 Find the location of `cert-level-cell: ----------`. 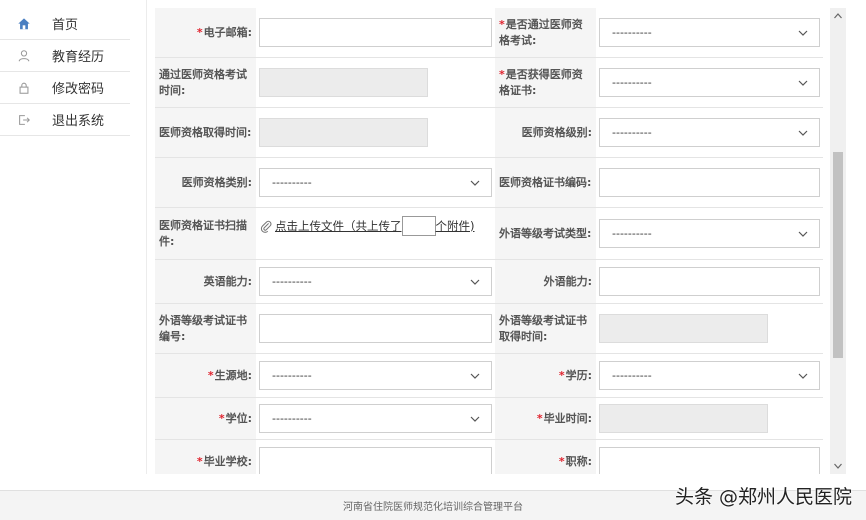

cert-level-cell: ---------- is located at coordinates (709, 132).